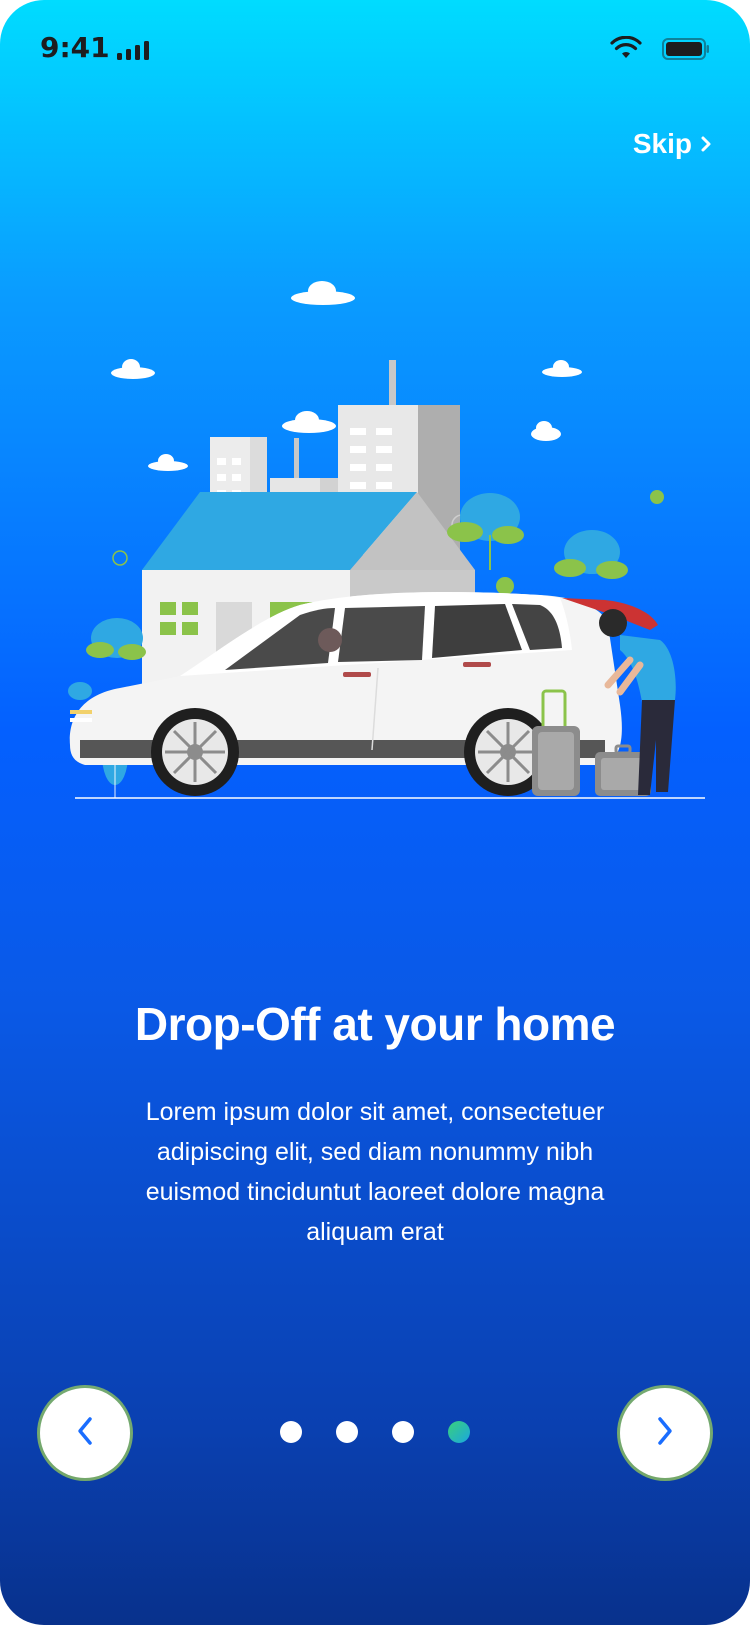 The width and height of the screenshot is (750, 1625). Describe the element at coordinates (375, 1433) in the screenshot. I see `page-indicator` at that location.